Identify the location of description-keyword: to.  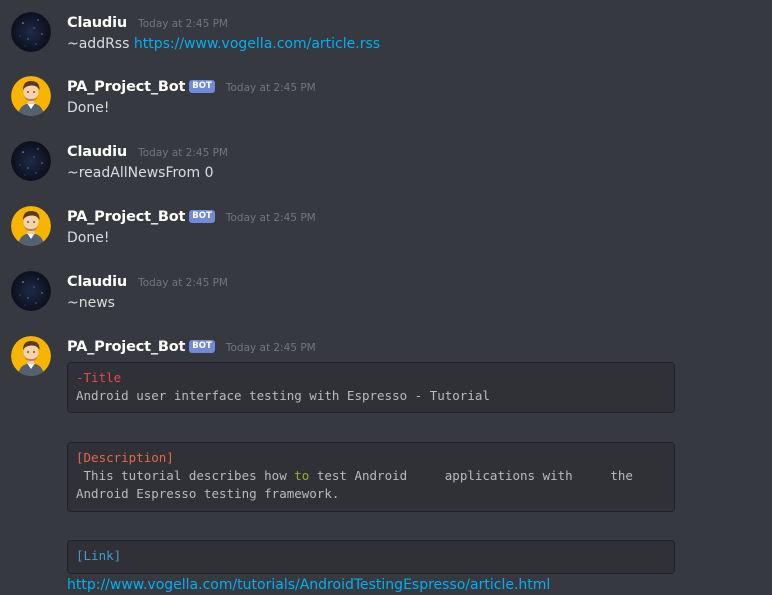
(302, 475).